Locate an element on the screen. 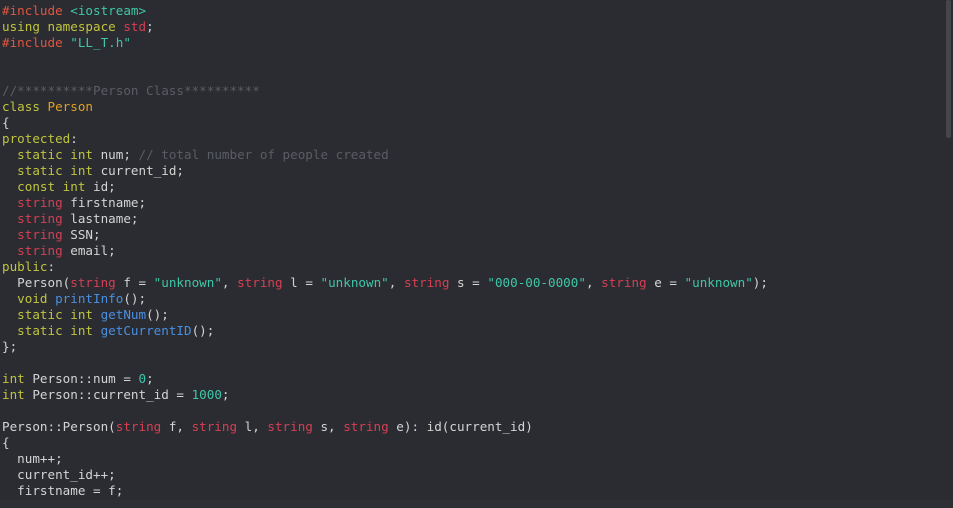 The height and width of the screenshot is (508, 953). code-line: static int getCurrentID(); is located at coordinates (385, 331).